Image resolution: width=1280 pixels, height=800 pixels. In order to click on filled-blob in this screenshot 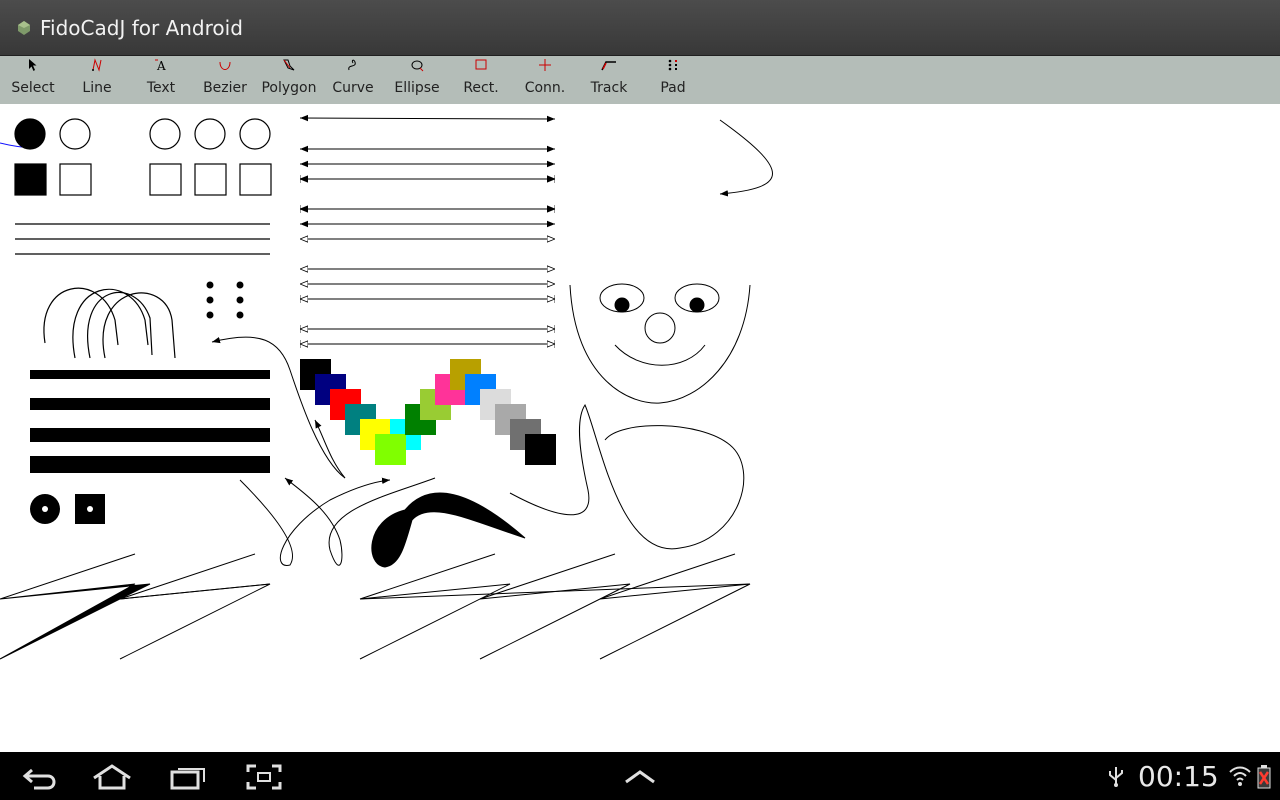, I will do `click(448, 530)`.